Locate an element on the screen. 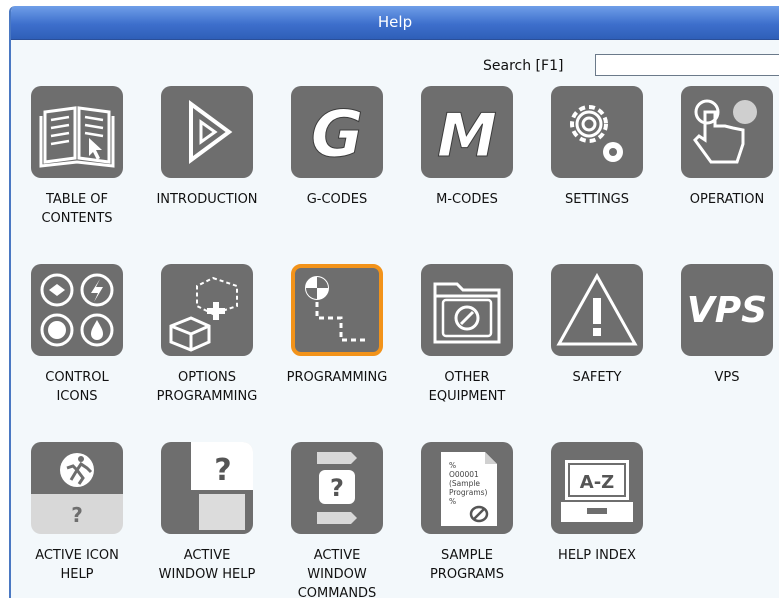 This screenshot has height=598, width=779. tile-m-codes: M M-CODES is located at coordinates (467, 171).